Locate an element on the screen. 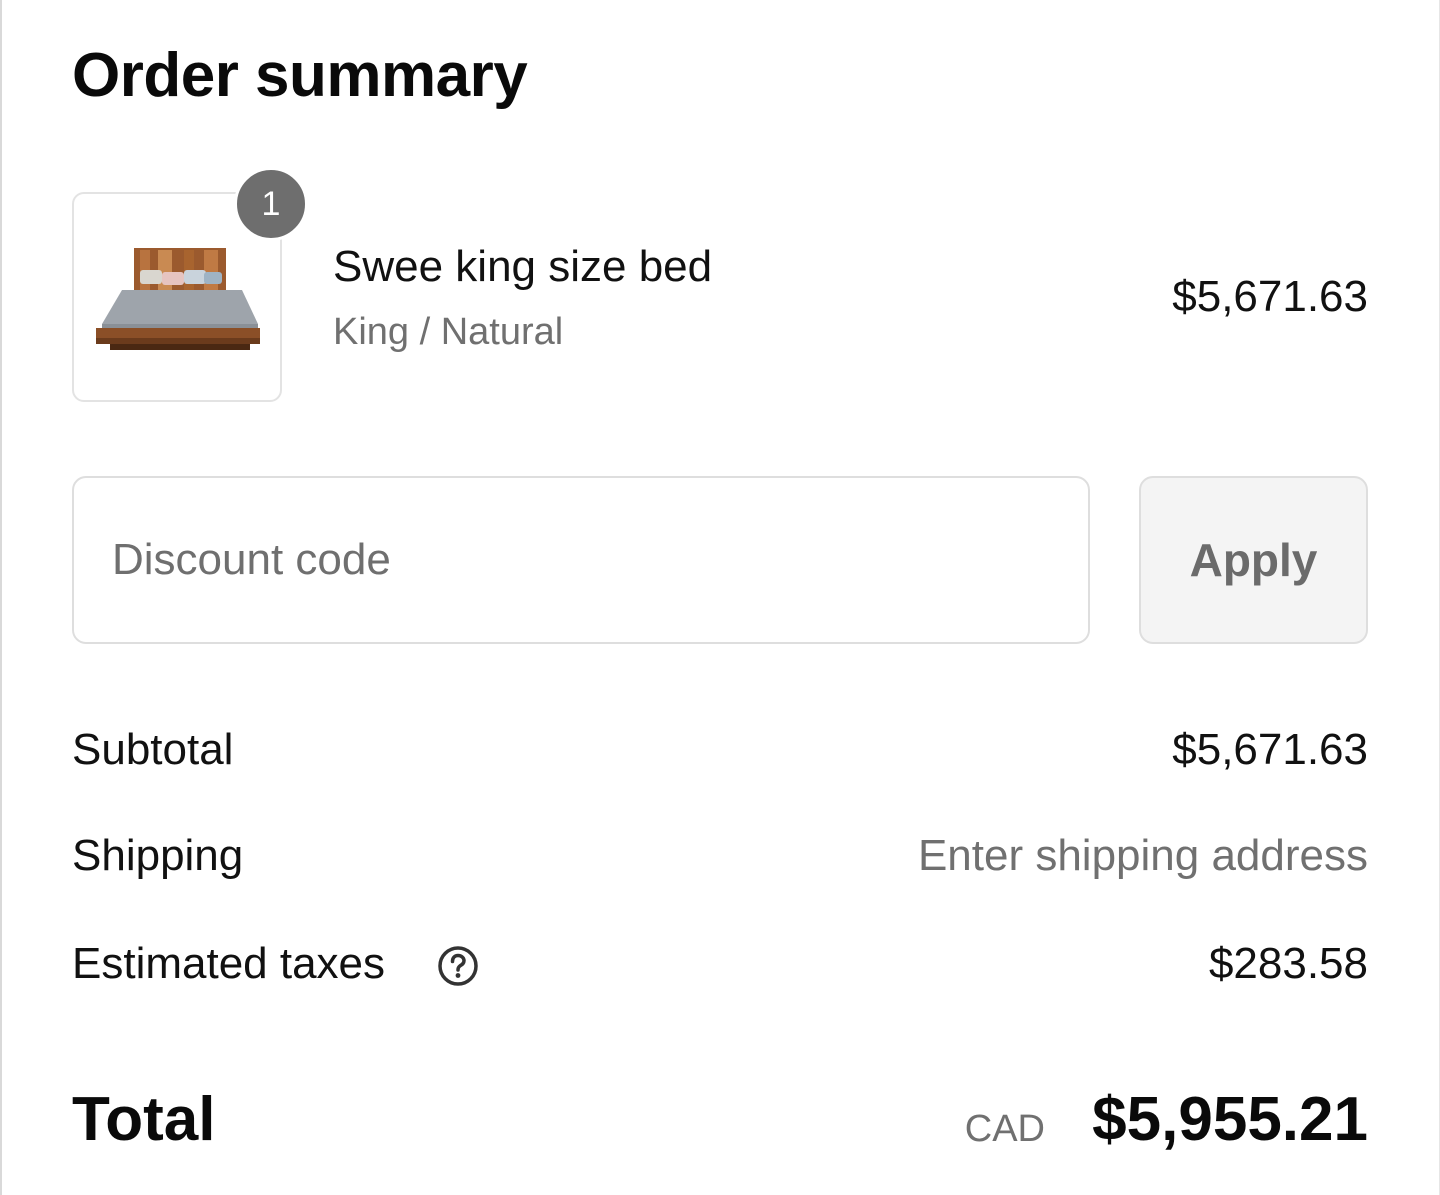 The image size is (1440, 1195). quantity-badge: 1 is located at coordinates (271, 204).